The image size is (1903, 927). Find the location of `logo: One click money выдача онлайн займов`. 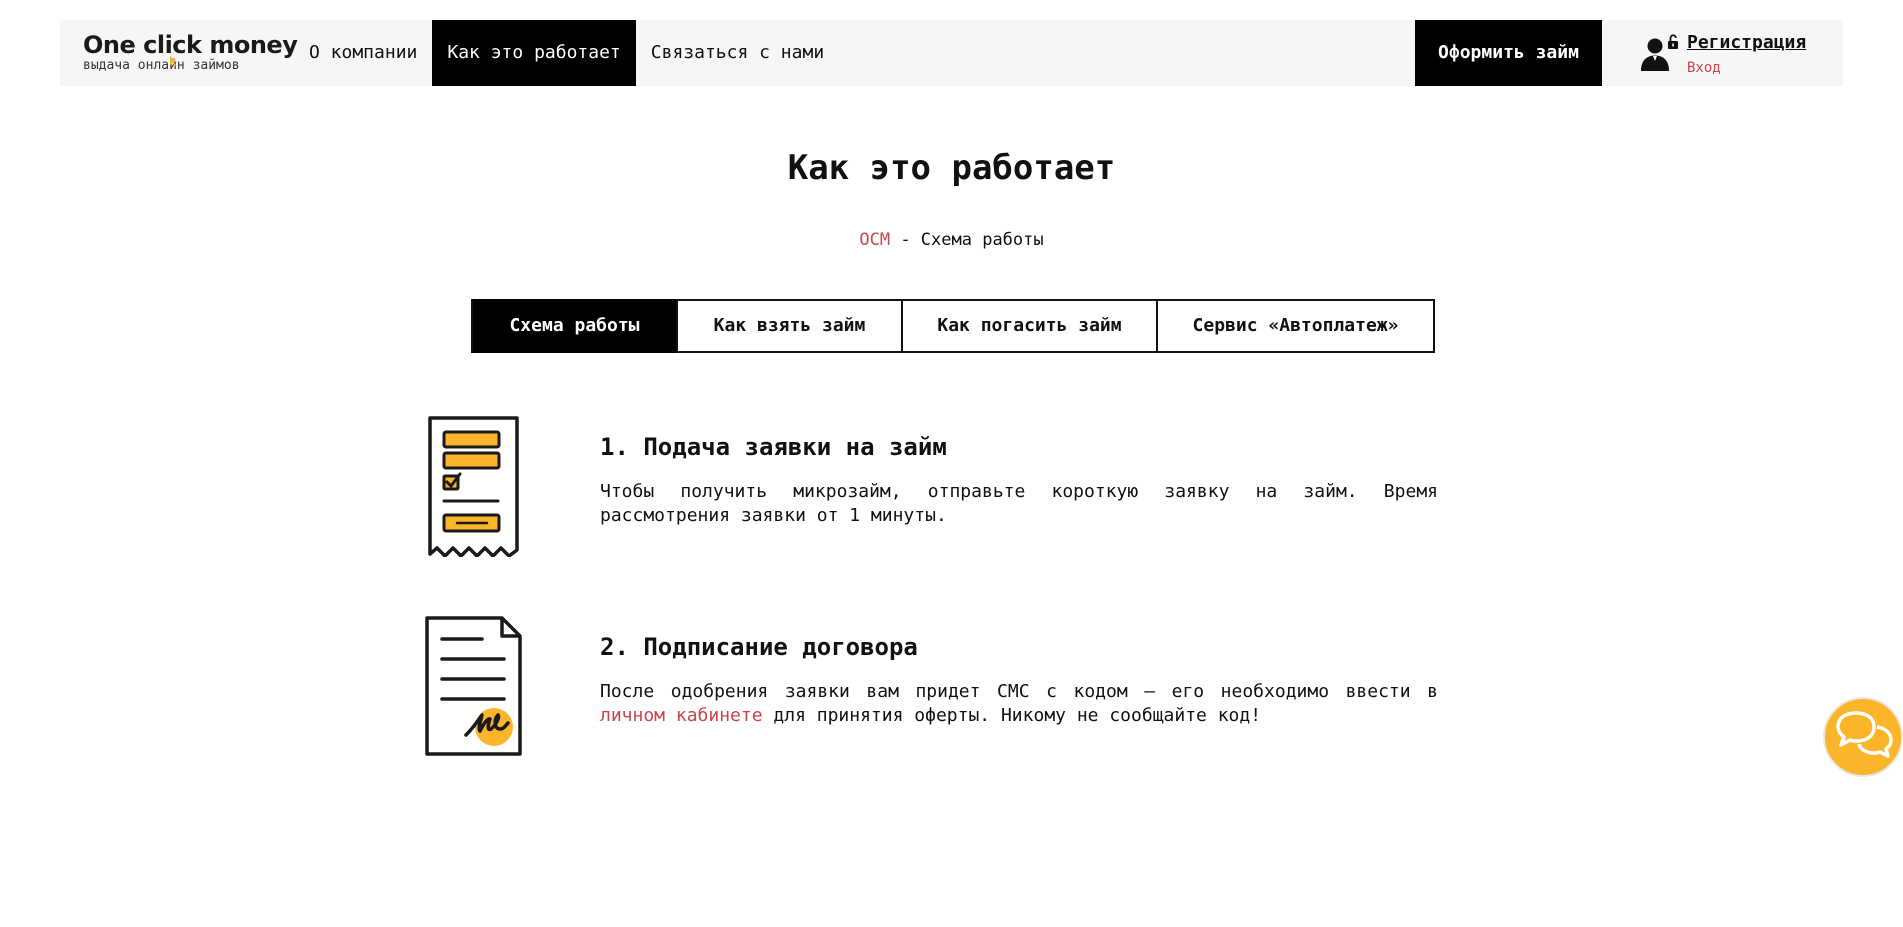

logo: One click money выдача онлайн займов is located at coordinates (190, 52).